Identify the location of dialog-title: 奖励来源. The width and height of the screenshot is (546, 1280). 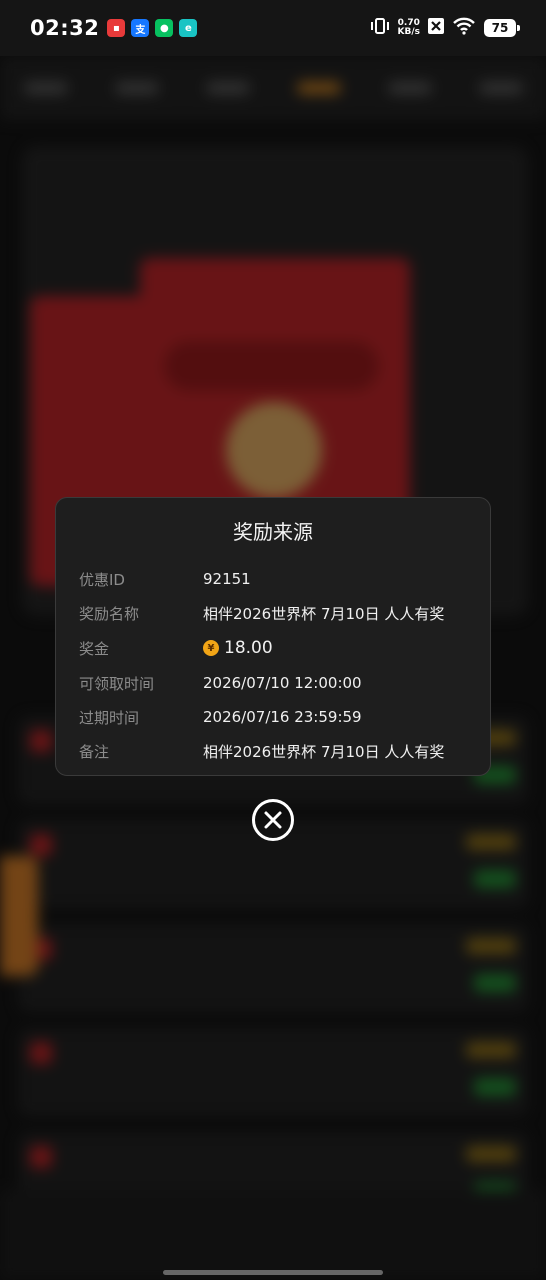
(273, 532).